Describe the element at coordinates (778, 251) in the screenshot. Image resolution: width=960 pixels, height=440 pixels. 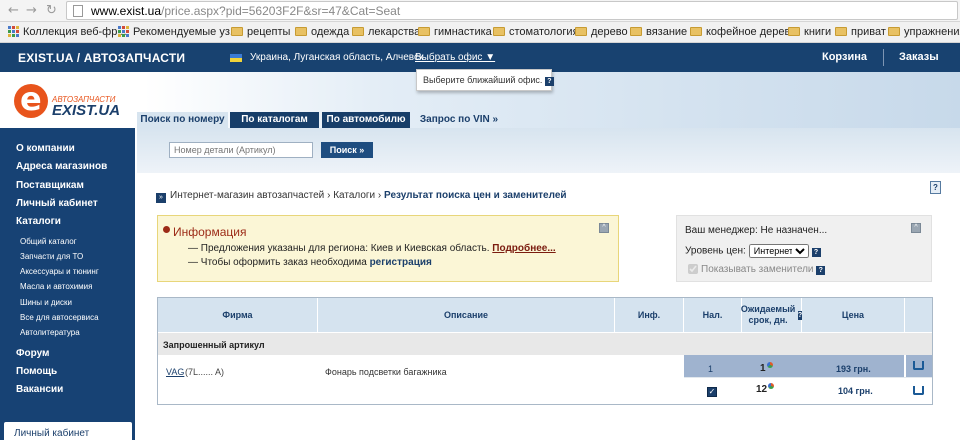
I see `price-level-select: Интернет` at that location.